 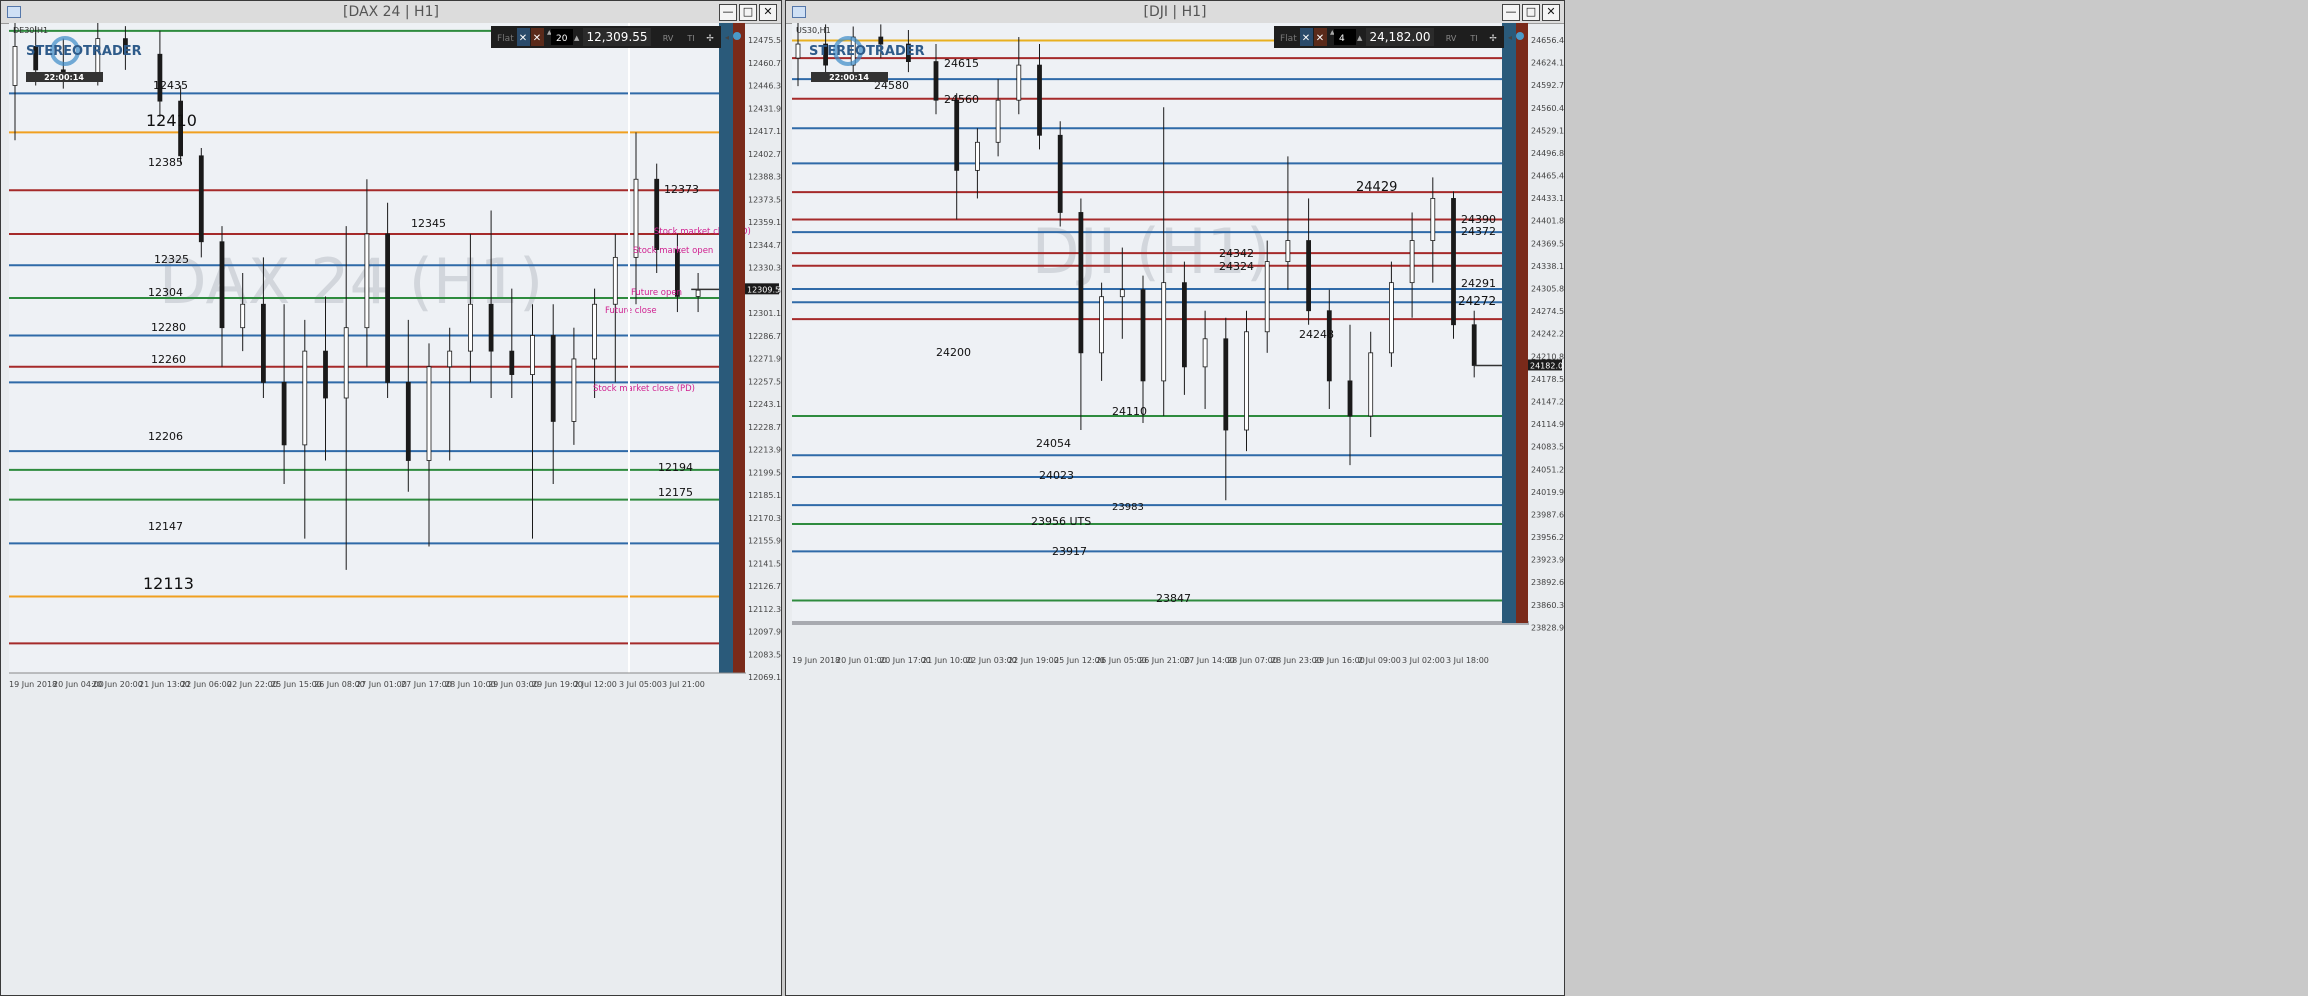 I want to click on level-label: 12113, so click(x=168, y=583).